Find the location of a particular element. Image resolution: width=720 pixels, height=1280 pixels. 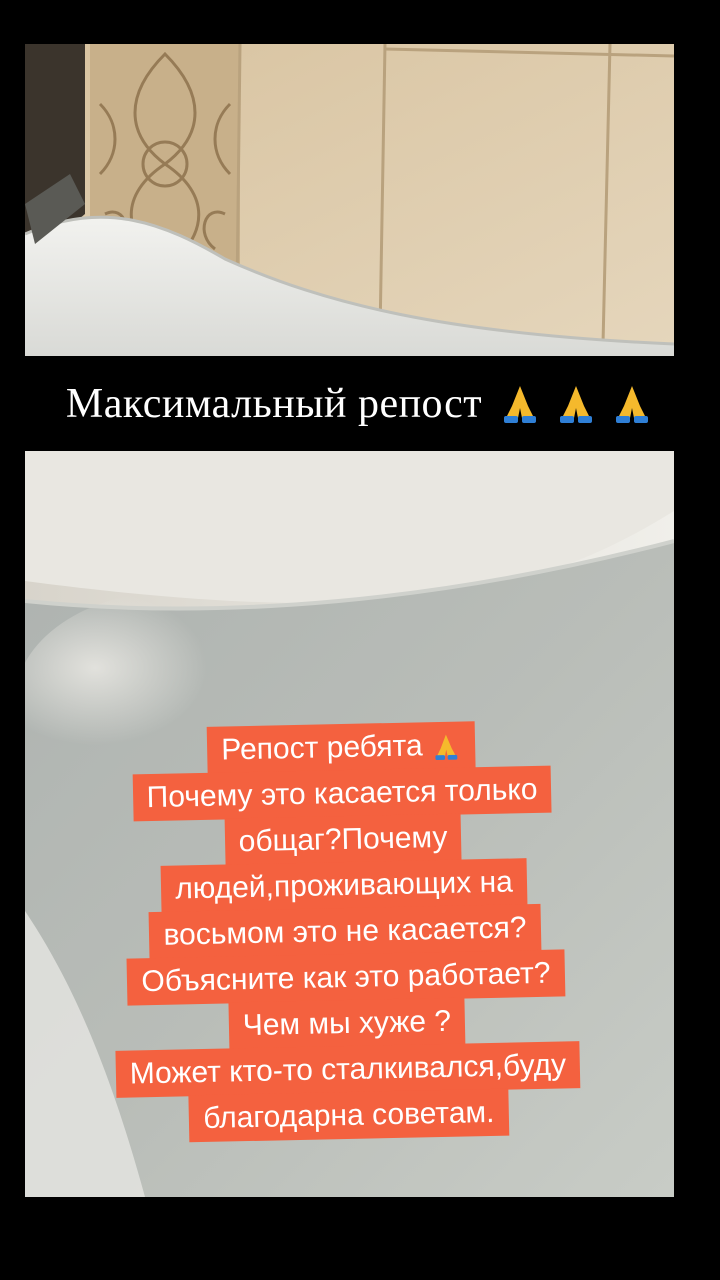

sticker-line-text: Репост ребята is located at coordinates (322, 748).